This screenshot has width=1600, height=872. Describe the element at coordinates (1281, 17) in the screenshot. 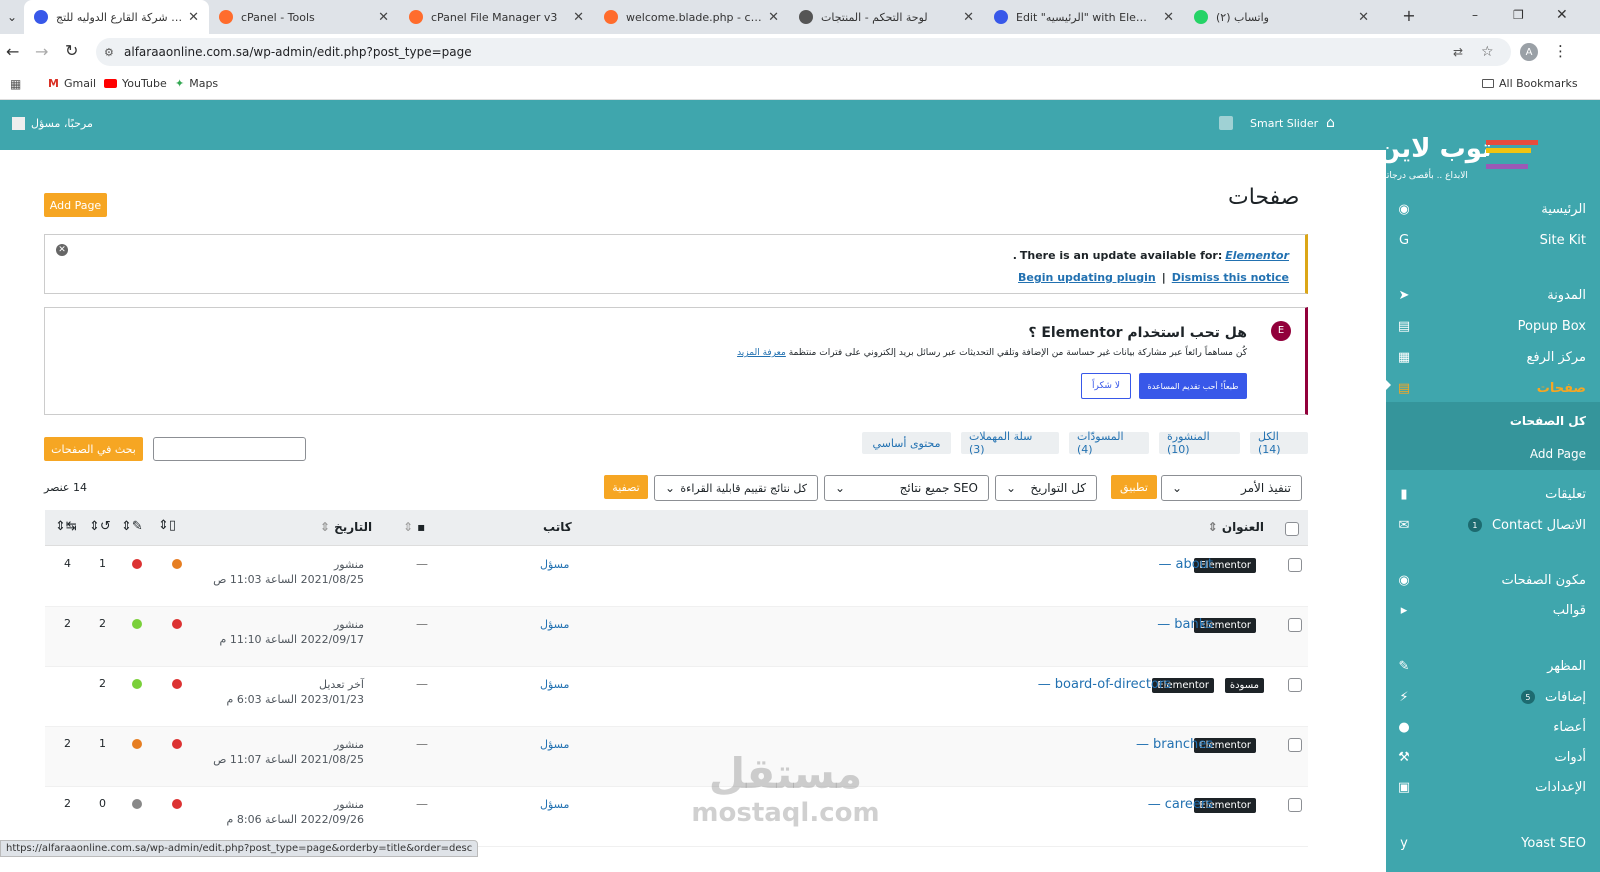

I see `browser-tab: (٢) واتساب ✕` at that location.